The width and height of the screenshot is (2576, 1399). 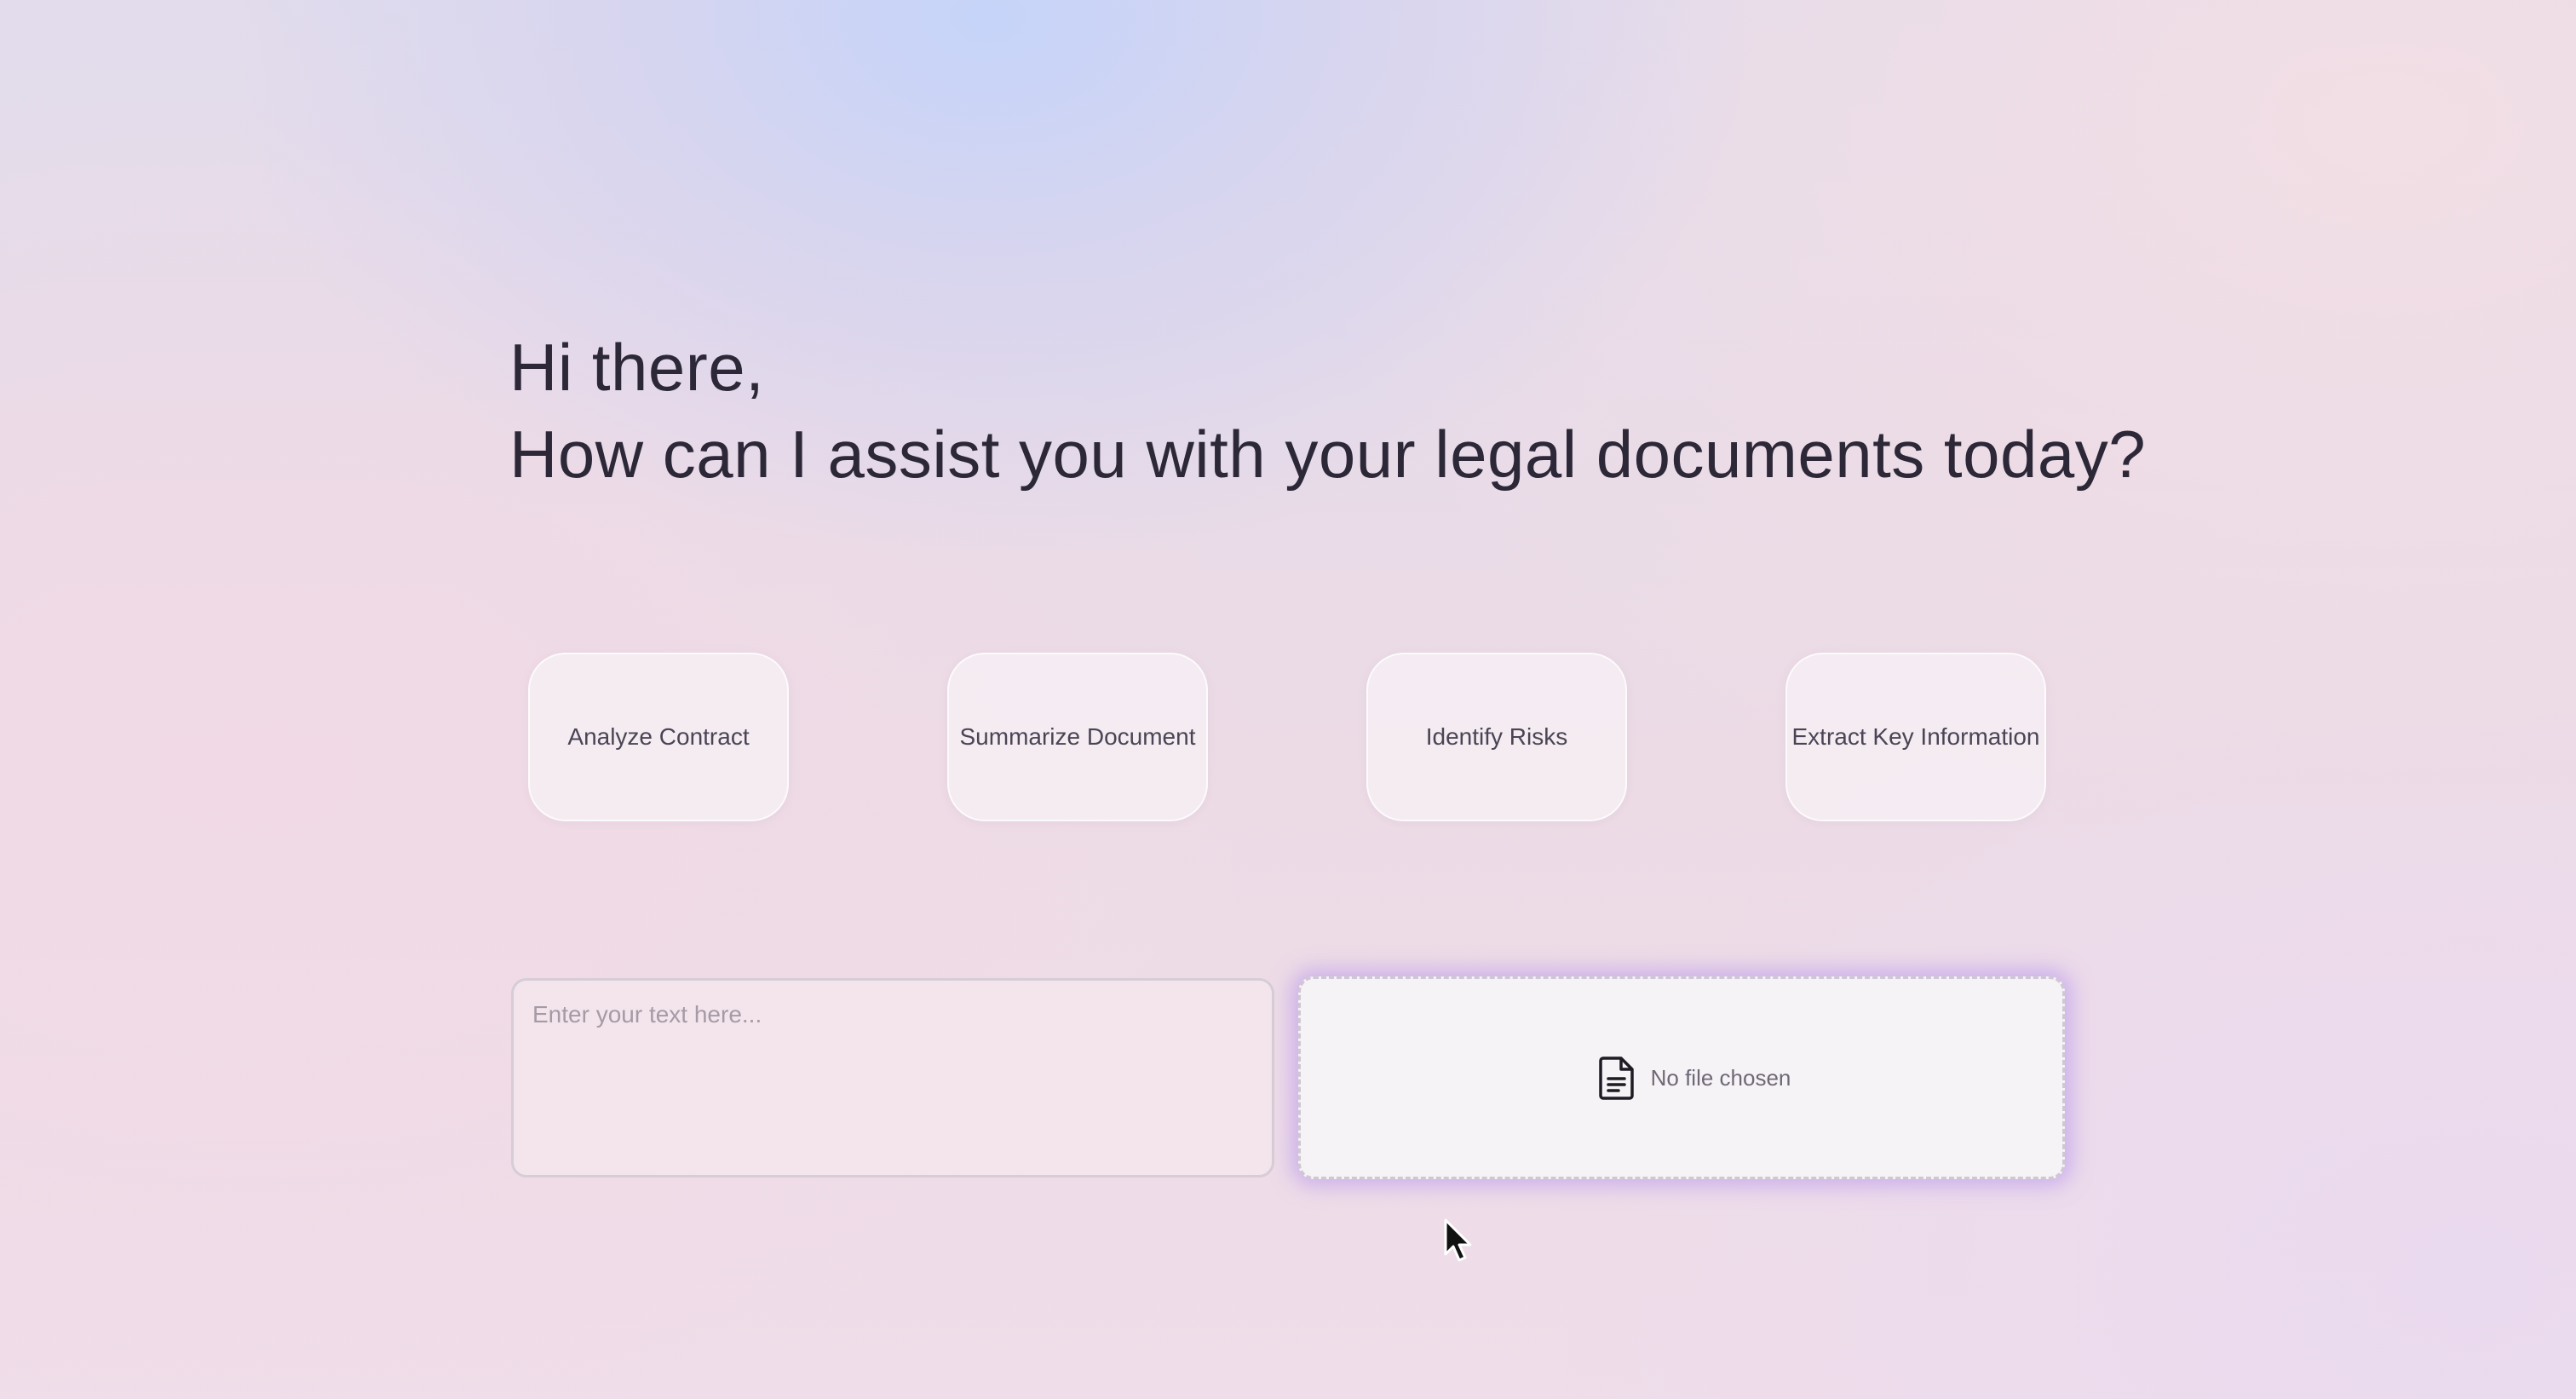 I want to click on summarize-document-button: Summarize Document, so click(x=1078, y=737).